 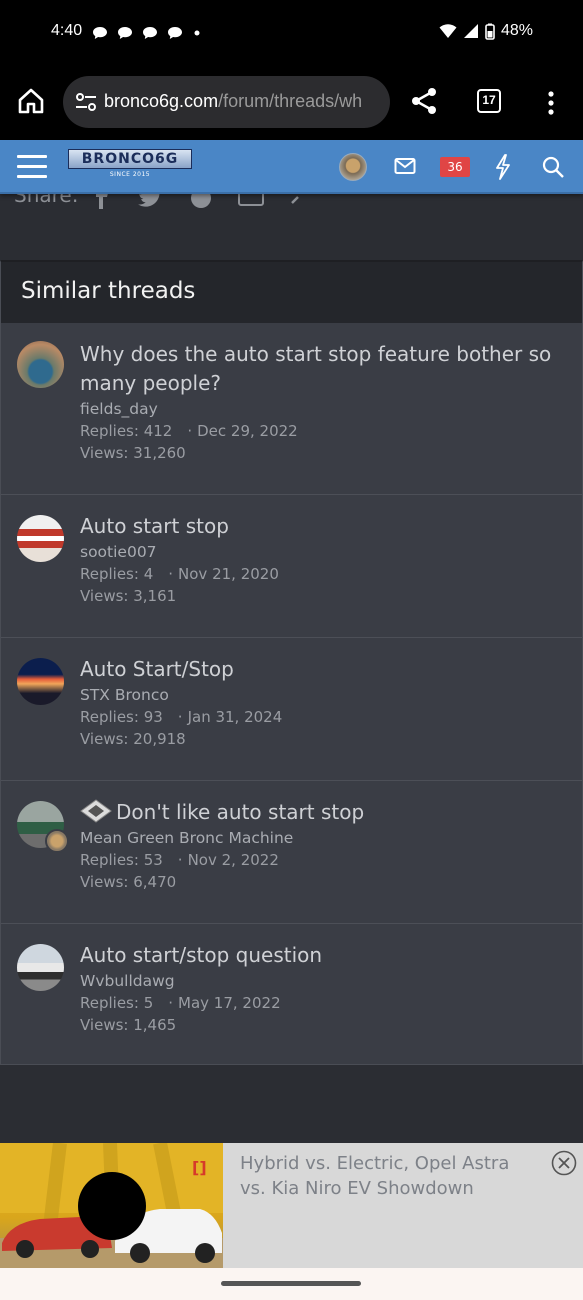 What do you see at coordinates (126, 431) in the screenshot?
I see `thread-replies: Replies: 412` at bounding box center [126, 431].